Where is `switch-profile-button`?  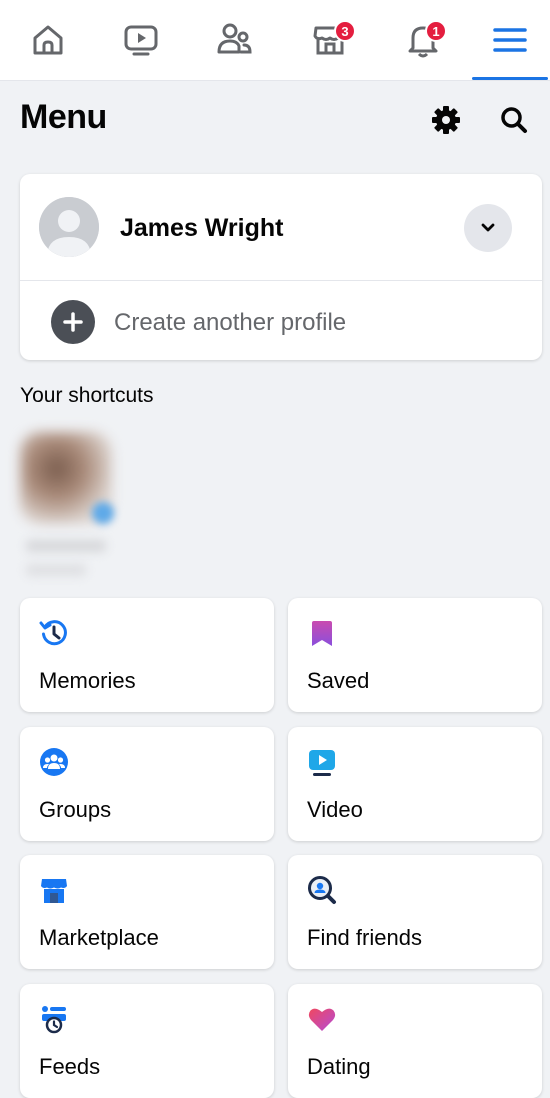
switch-profile-button is located at coordinates (488, 228).